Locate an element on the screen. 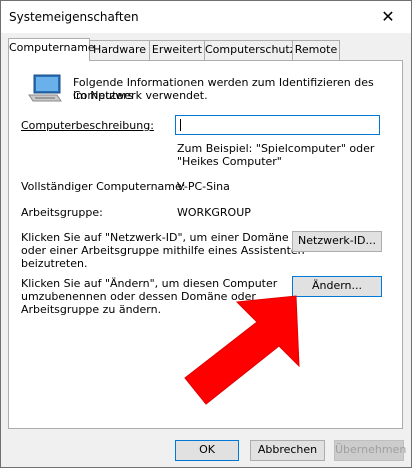  intro-text-line2: im Netzwerk verwendet. is located at coordinates (140, 95).